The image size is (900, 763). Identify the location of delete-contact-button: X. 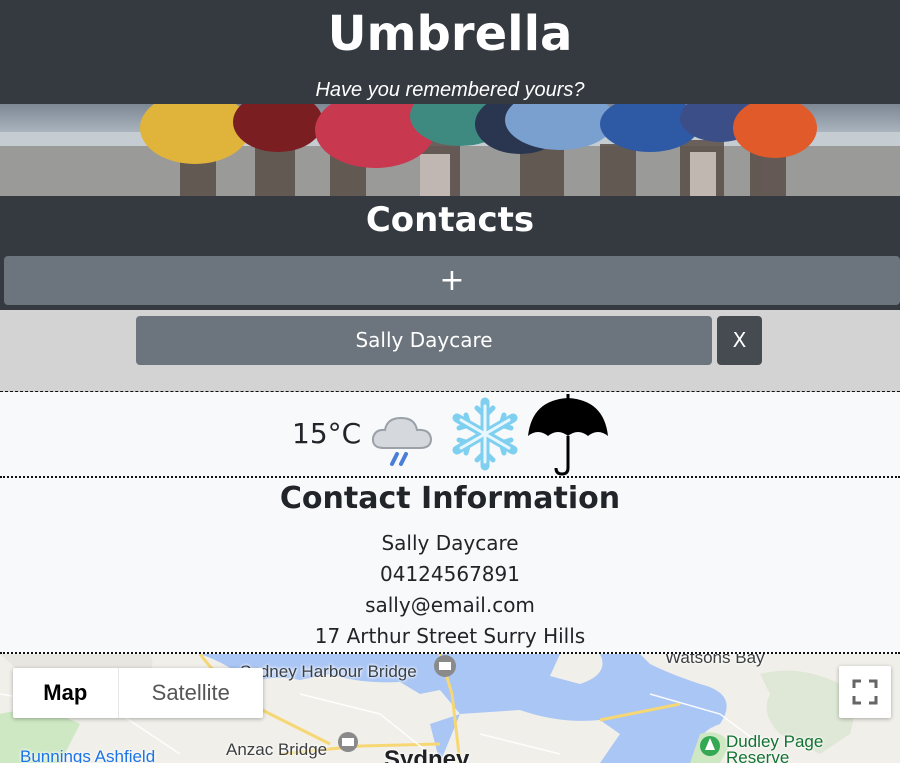
(739, 340).